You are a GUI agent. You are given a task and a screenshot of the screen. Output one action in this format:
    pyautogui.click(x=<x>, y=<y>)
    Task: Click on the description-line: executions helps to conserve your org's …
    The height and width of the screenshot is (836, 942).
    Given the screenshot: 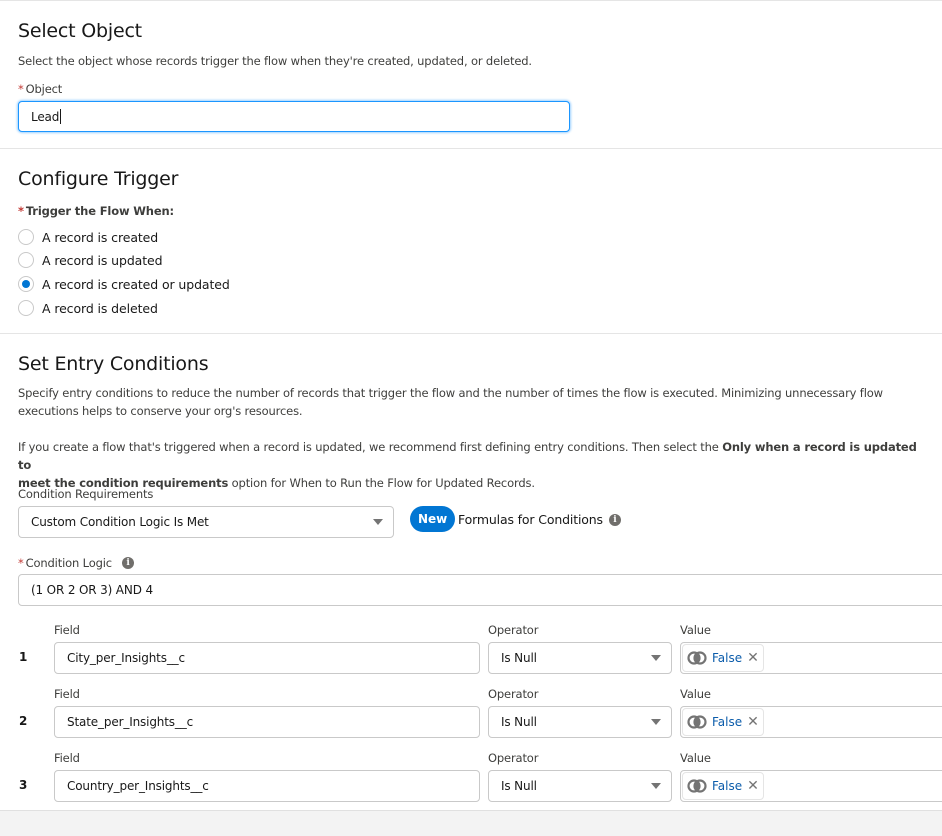 What is the action you would take?
    pyautogui.click(x=160, y=411)
    